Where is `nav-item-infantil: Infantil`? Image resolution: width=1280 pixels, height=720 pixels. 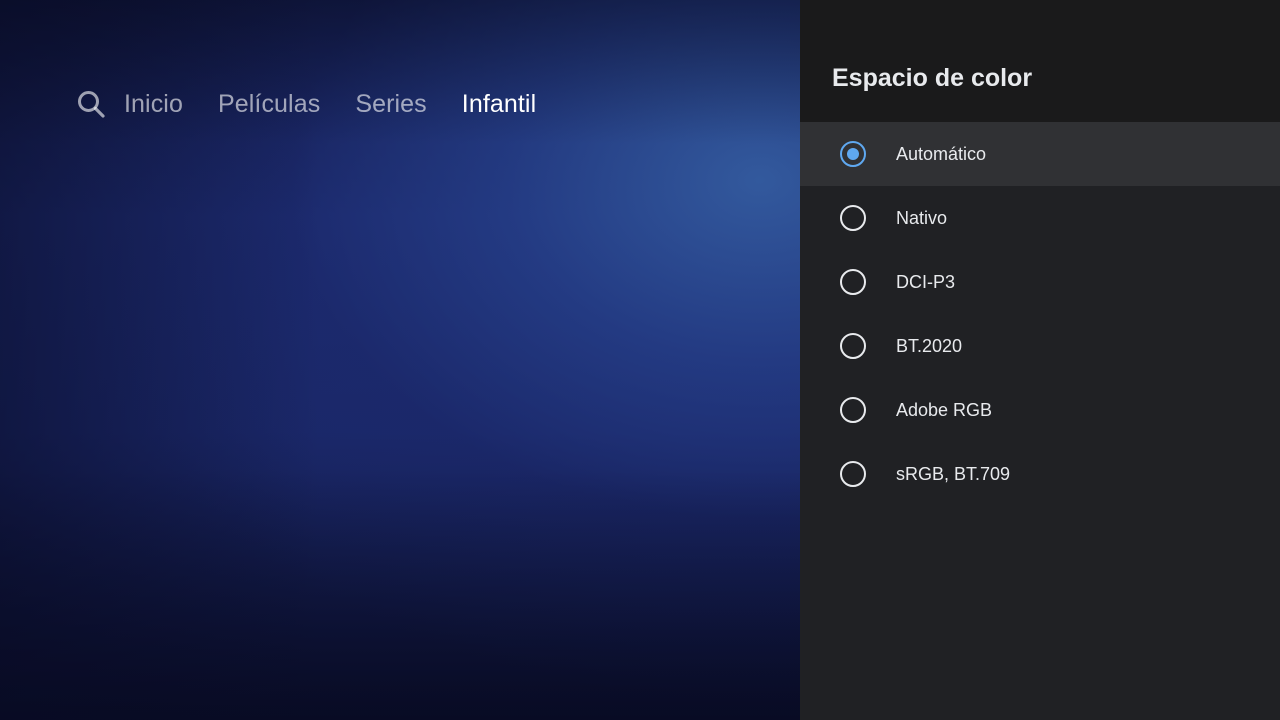 nav-item-infantil: Infantil is located at coordinates (499, 104).